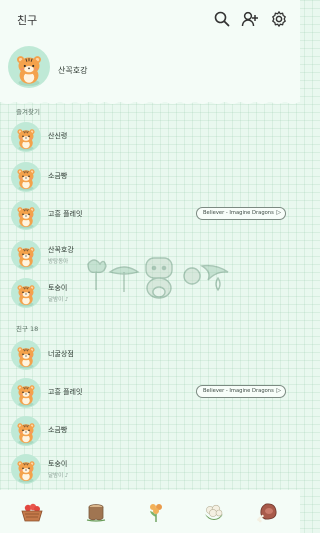  Describe the element at coordinates (58, 136) in the screenshot. I see `friend-name: 산신령` at that location.